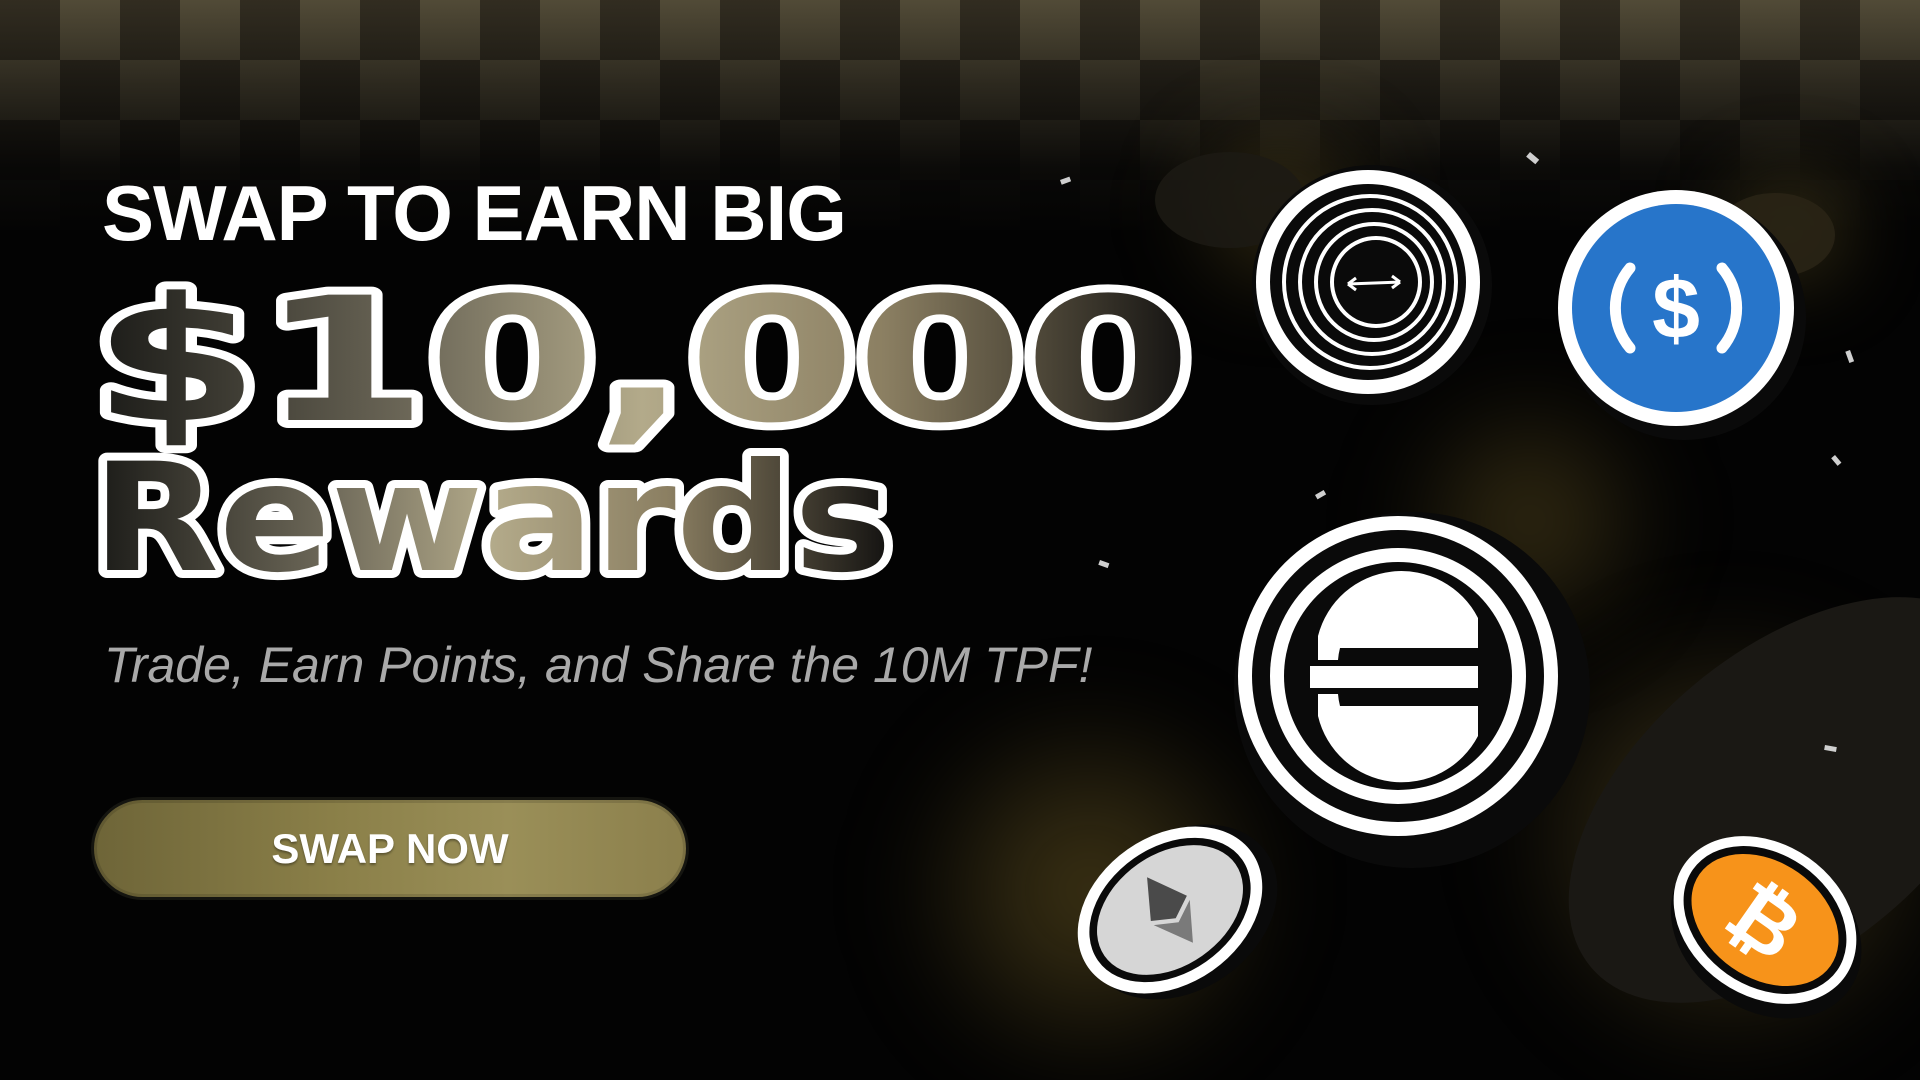  Describe the element at coordinates (1177, 912) in the screenshot. I see `ethereum-icon` at that location.